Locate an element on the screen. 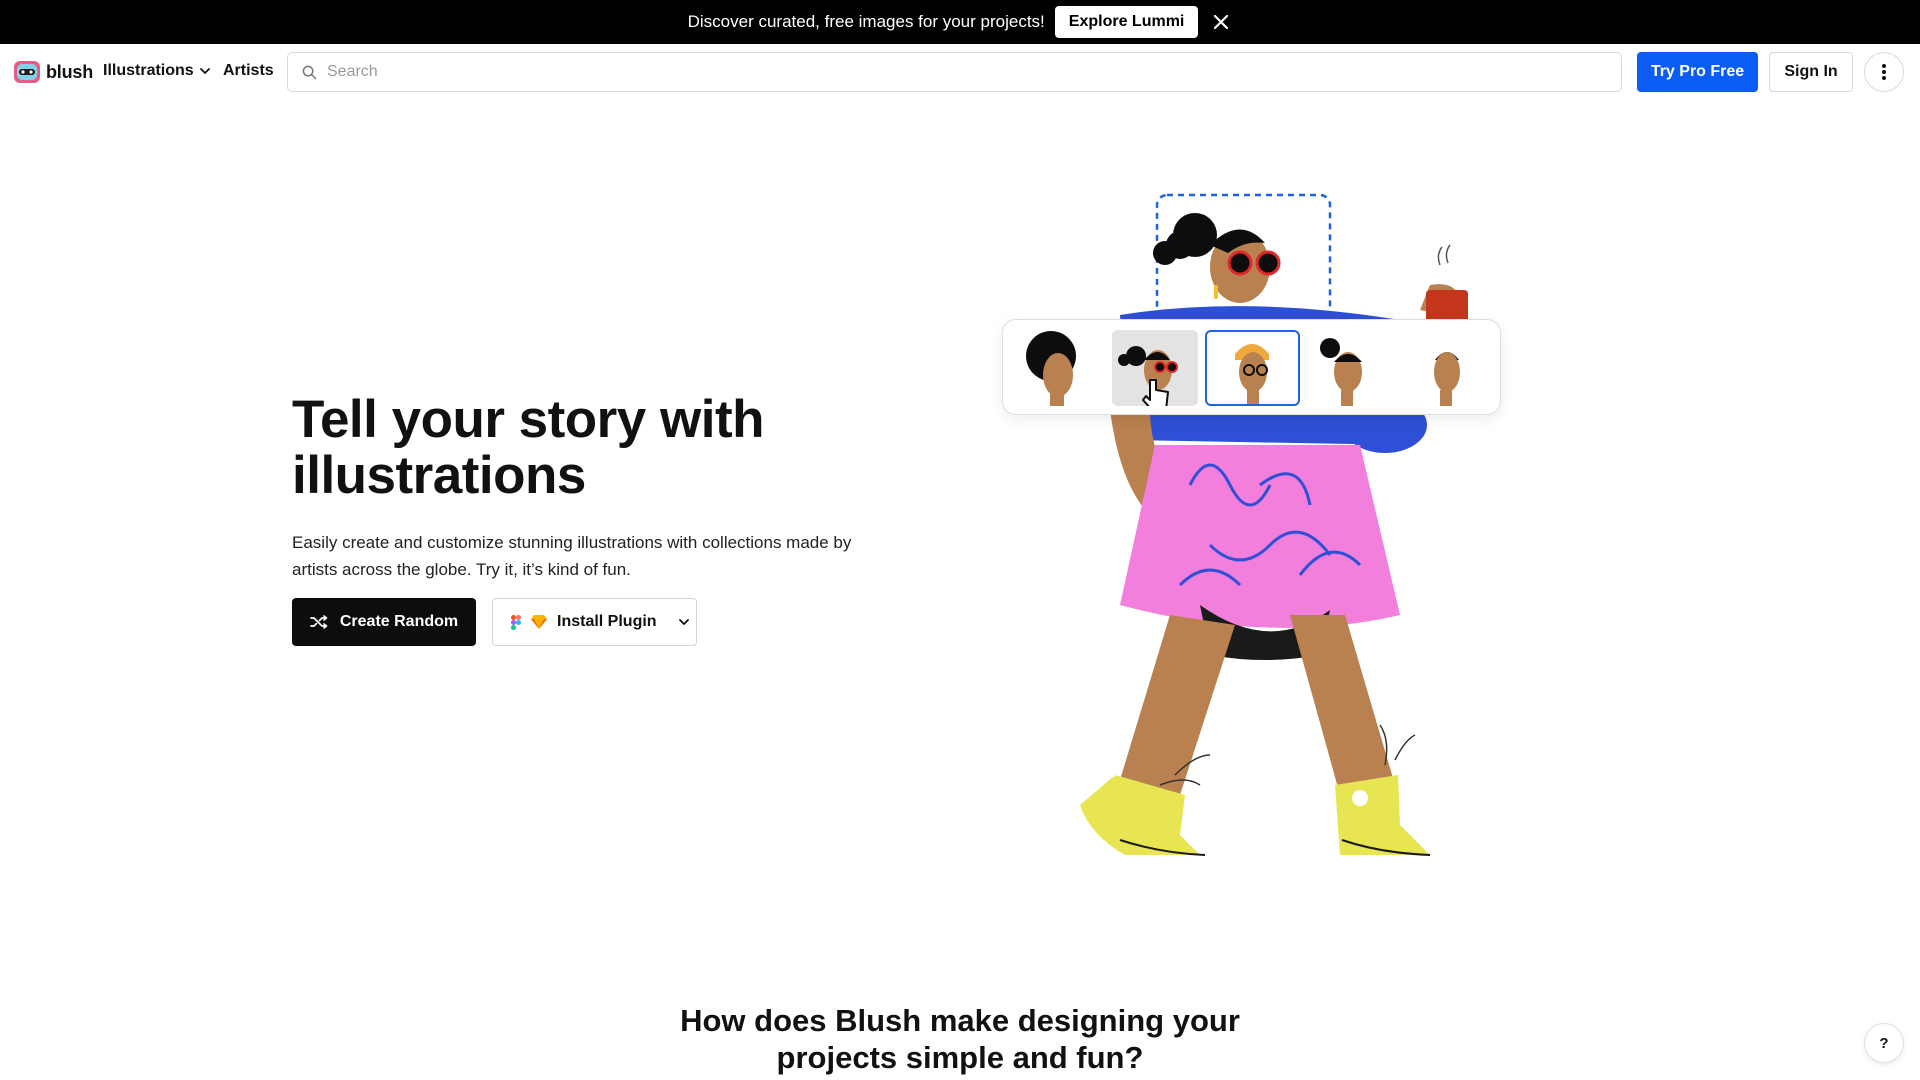 The width and height of the screenshot is (1920, 1080). hero-illustration is located at coordinates (1274, 524).